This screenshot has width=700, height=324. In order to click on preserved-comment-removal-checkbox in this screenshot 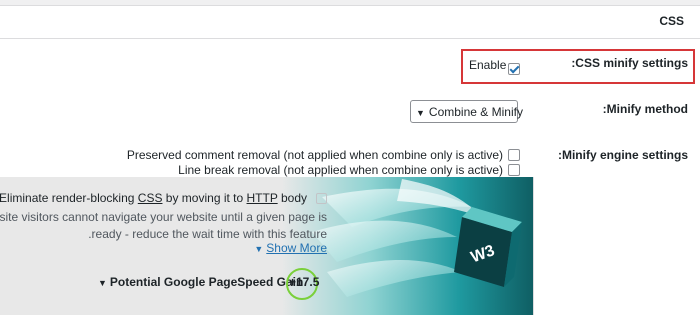, I will do `click(514, 155)`.